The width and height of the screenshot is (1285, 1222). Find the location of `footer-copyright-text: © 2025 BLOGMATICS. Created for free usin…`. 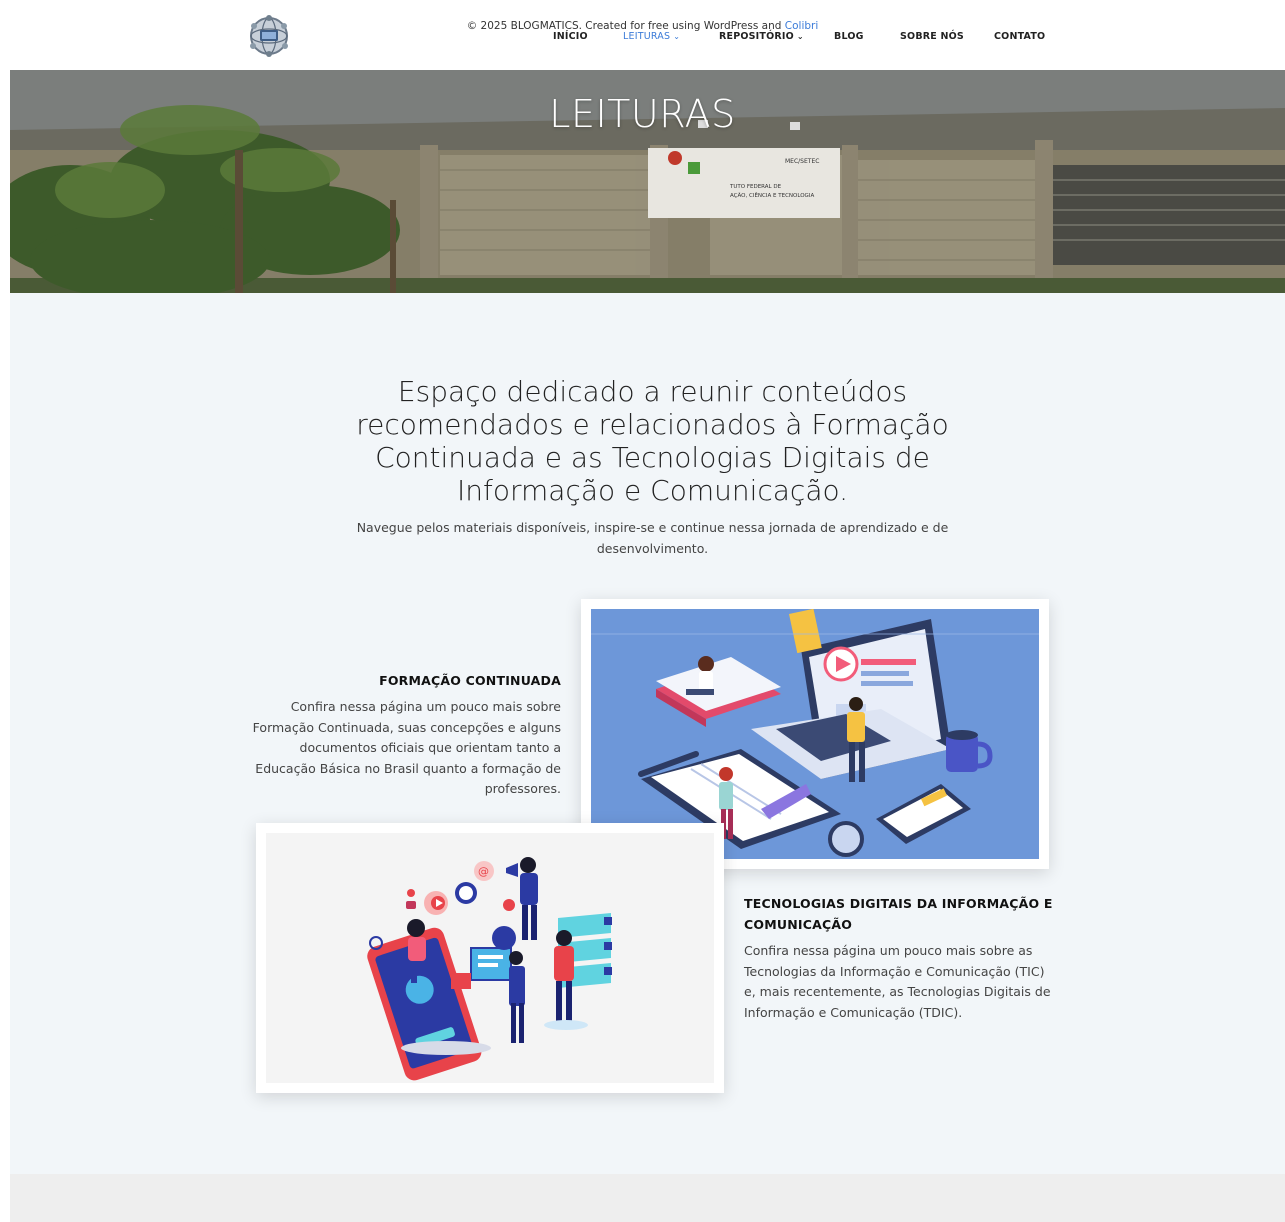

footer-copyright-text: © 2025 BLOGMATICS. Created for free usin… is located at coordinates (624, 26).